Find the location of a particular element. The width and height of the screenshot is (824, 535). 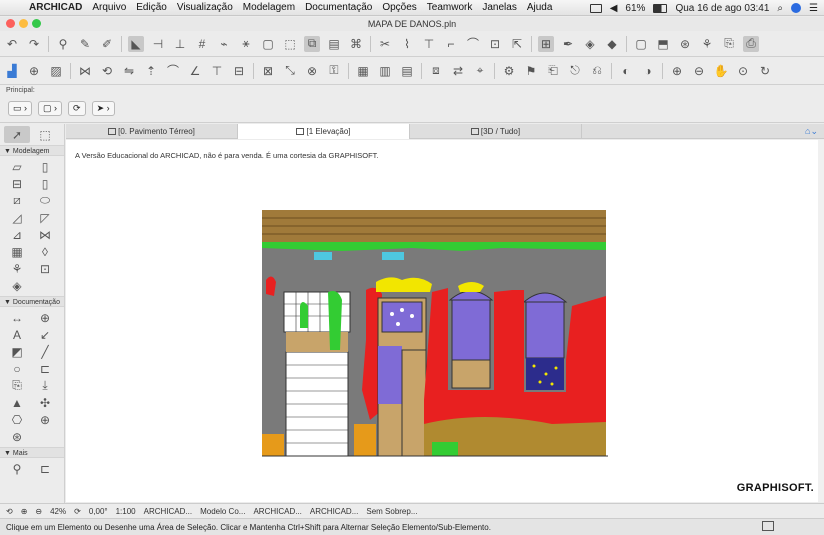

resize-icon: ⤡ is located at coordinates (290, 71).